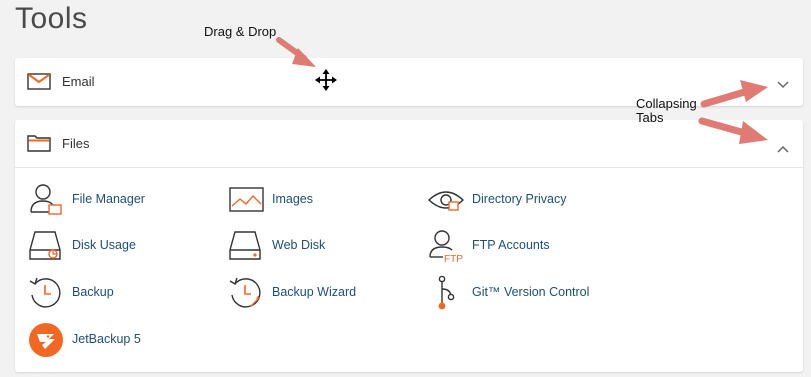 Image resolution: width=811 pixels, height=377 pixels. Describe the element at coordinates (47, 293) in the screenshot. I see `backup-icon` at that location.